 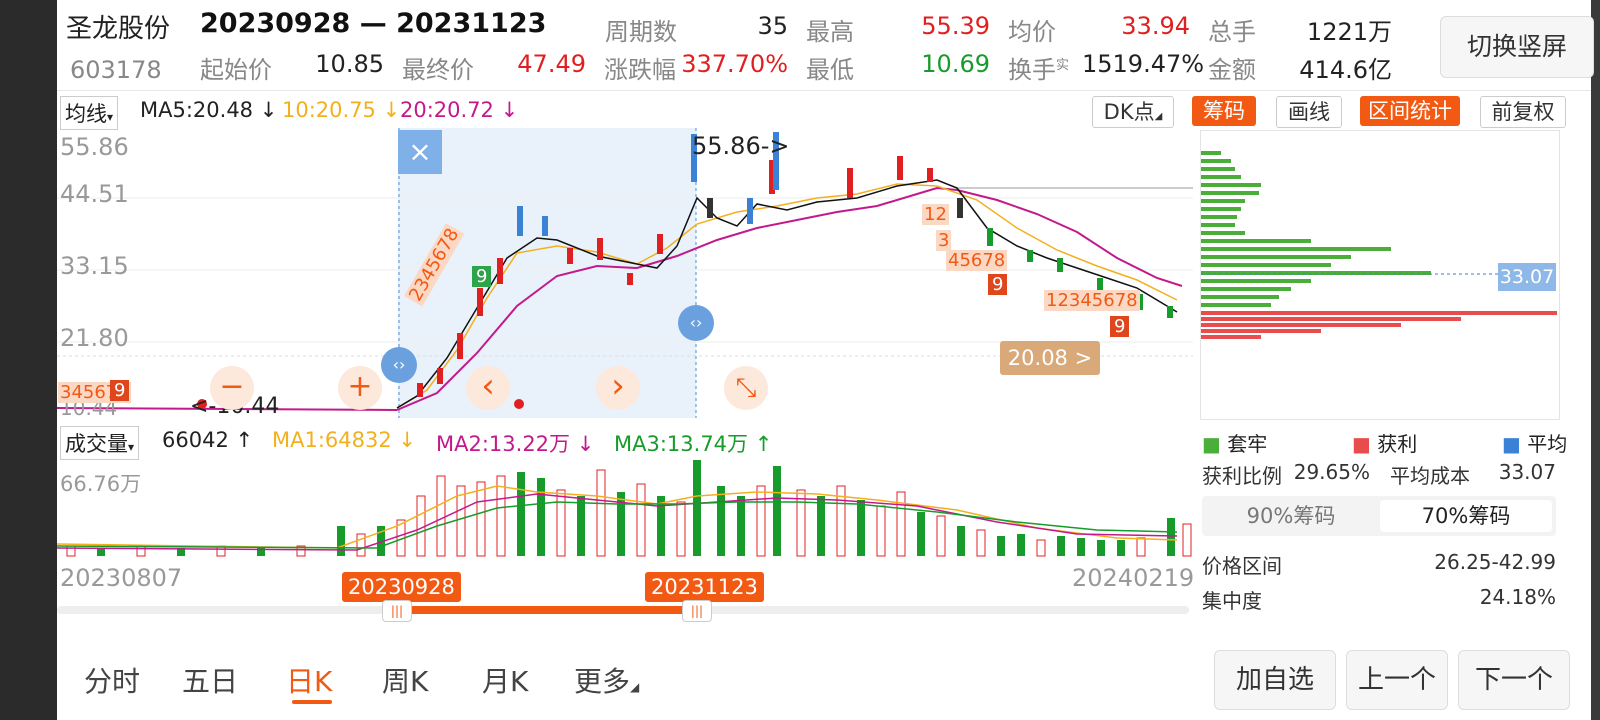 What do you see at coordinates (1155, 26) in the screenshot?
I see `avg-value: 33.94` at bounding box center [1155, 26].